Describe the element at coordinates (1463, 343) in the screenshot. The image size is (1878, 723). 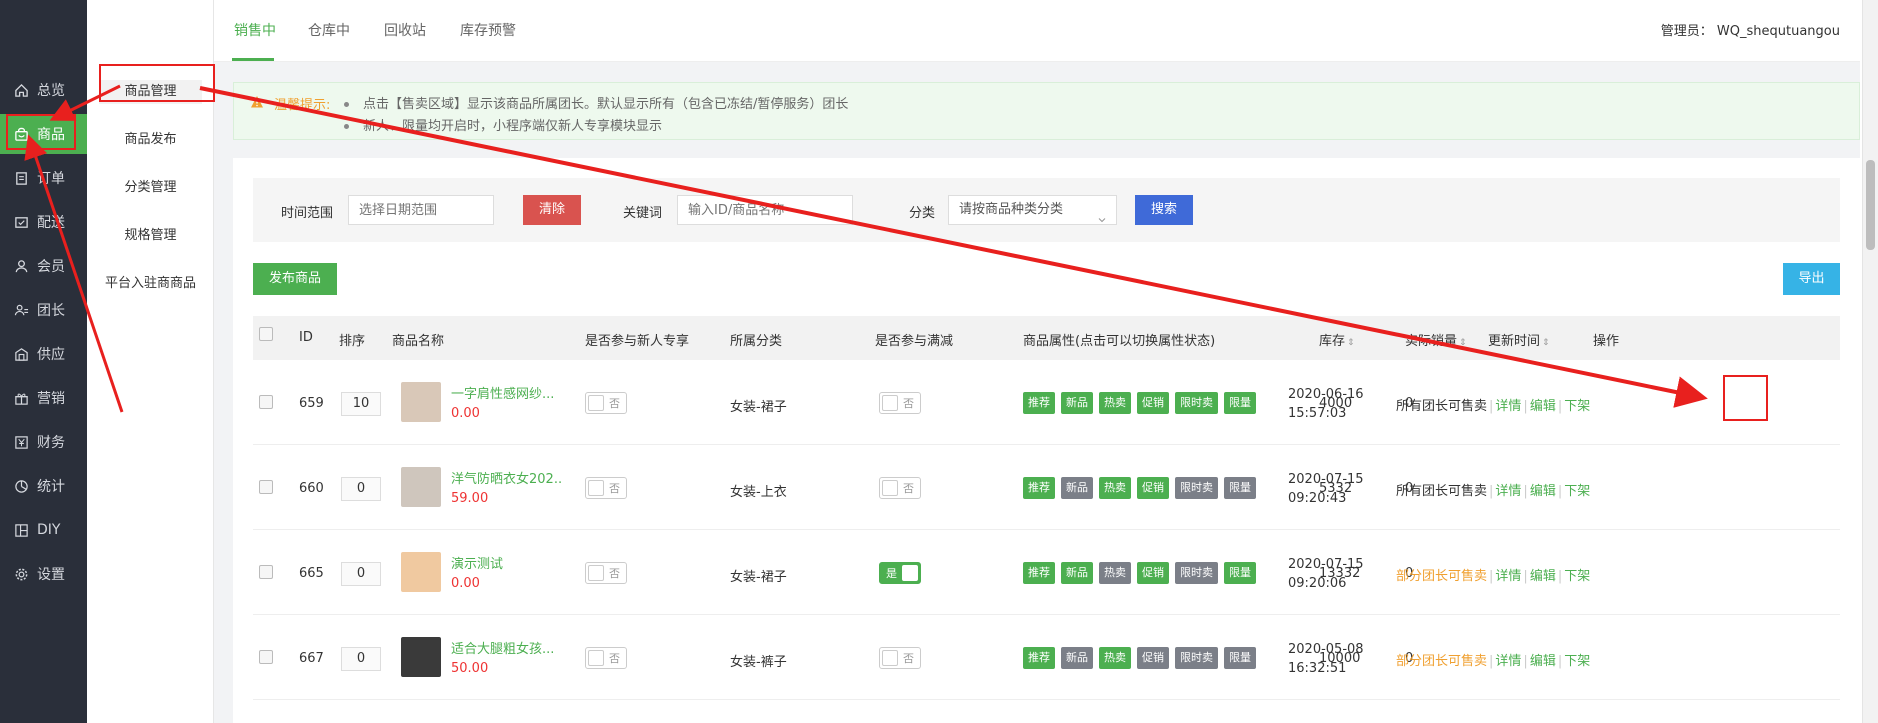
I see `sort-icon: ⇕` at that location.